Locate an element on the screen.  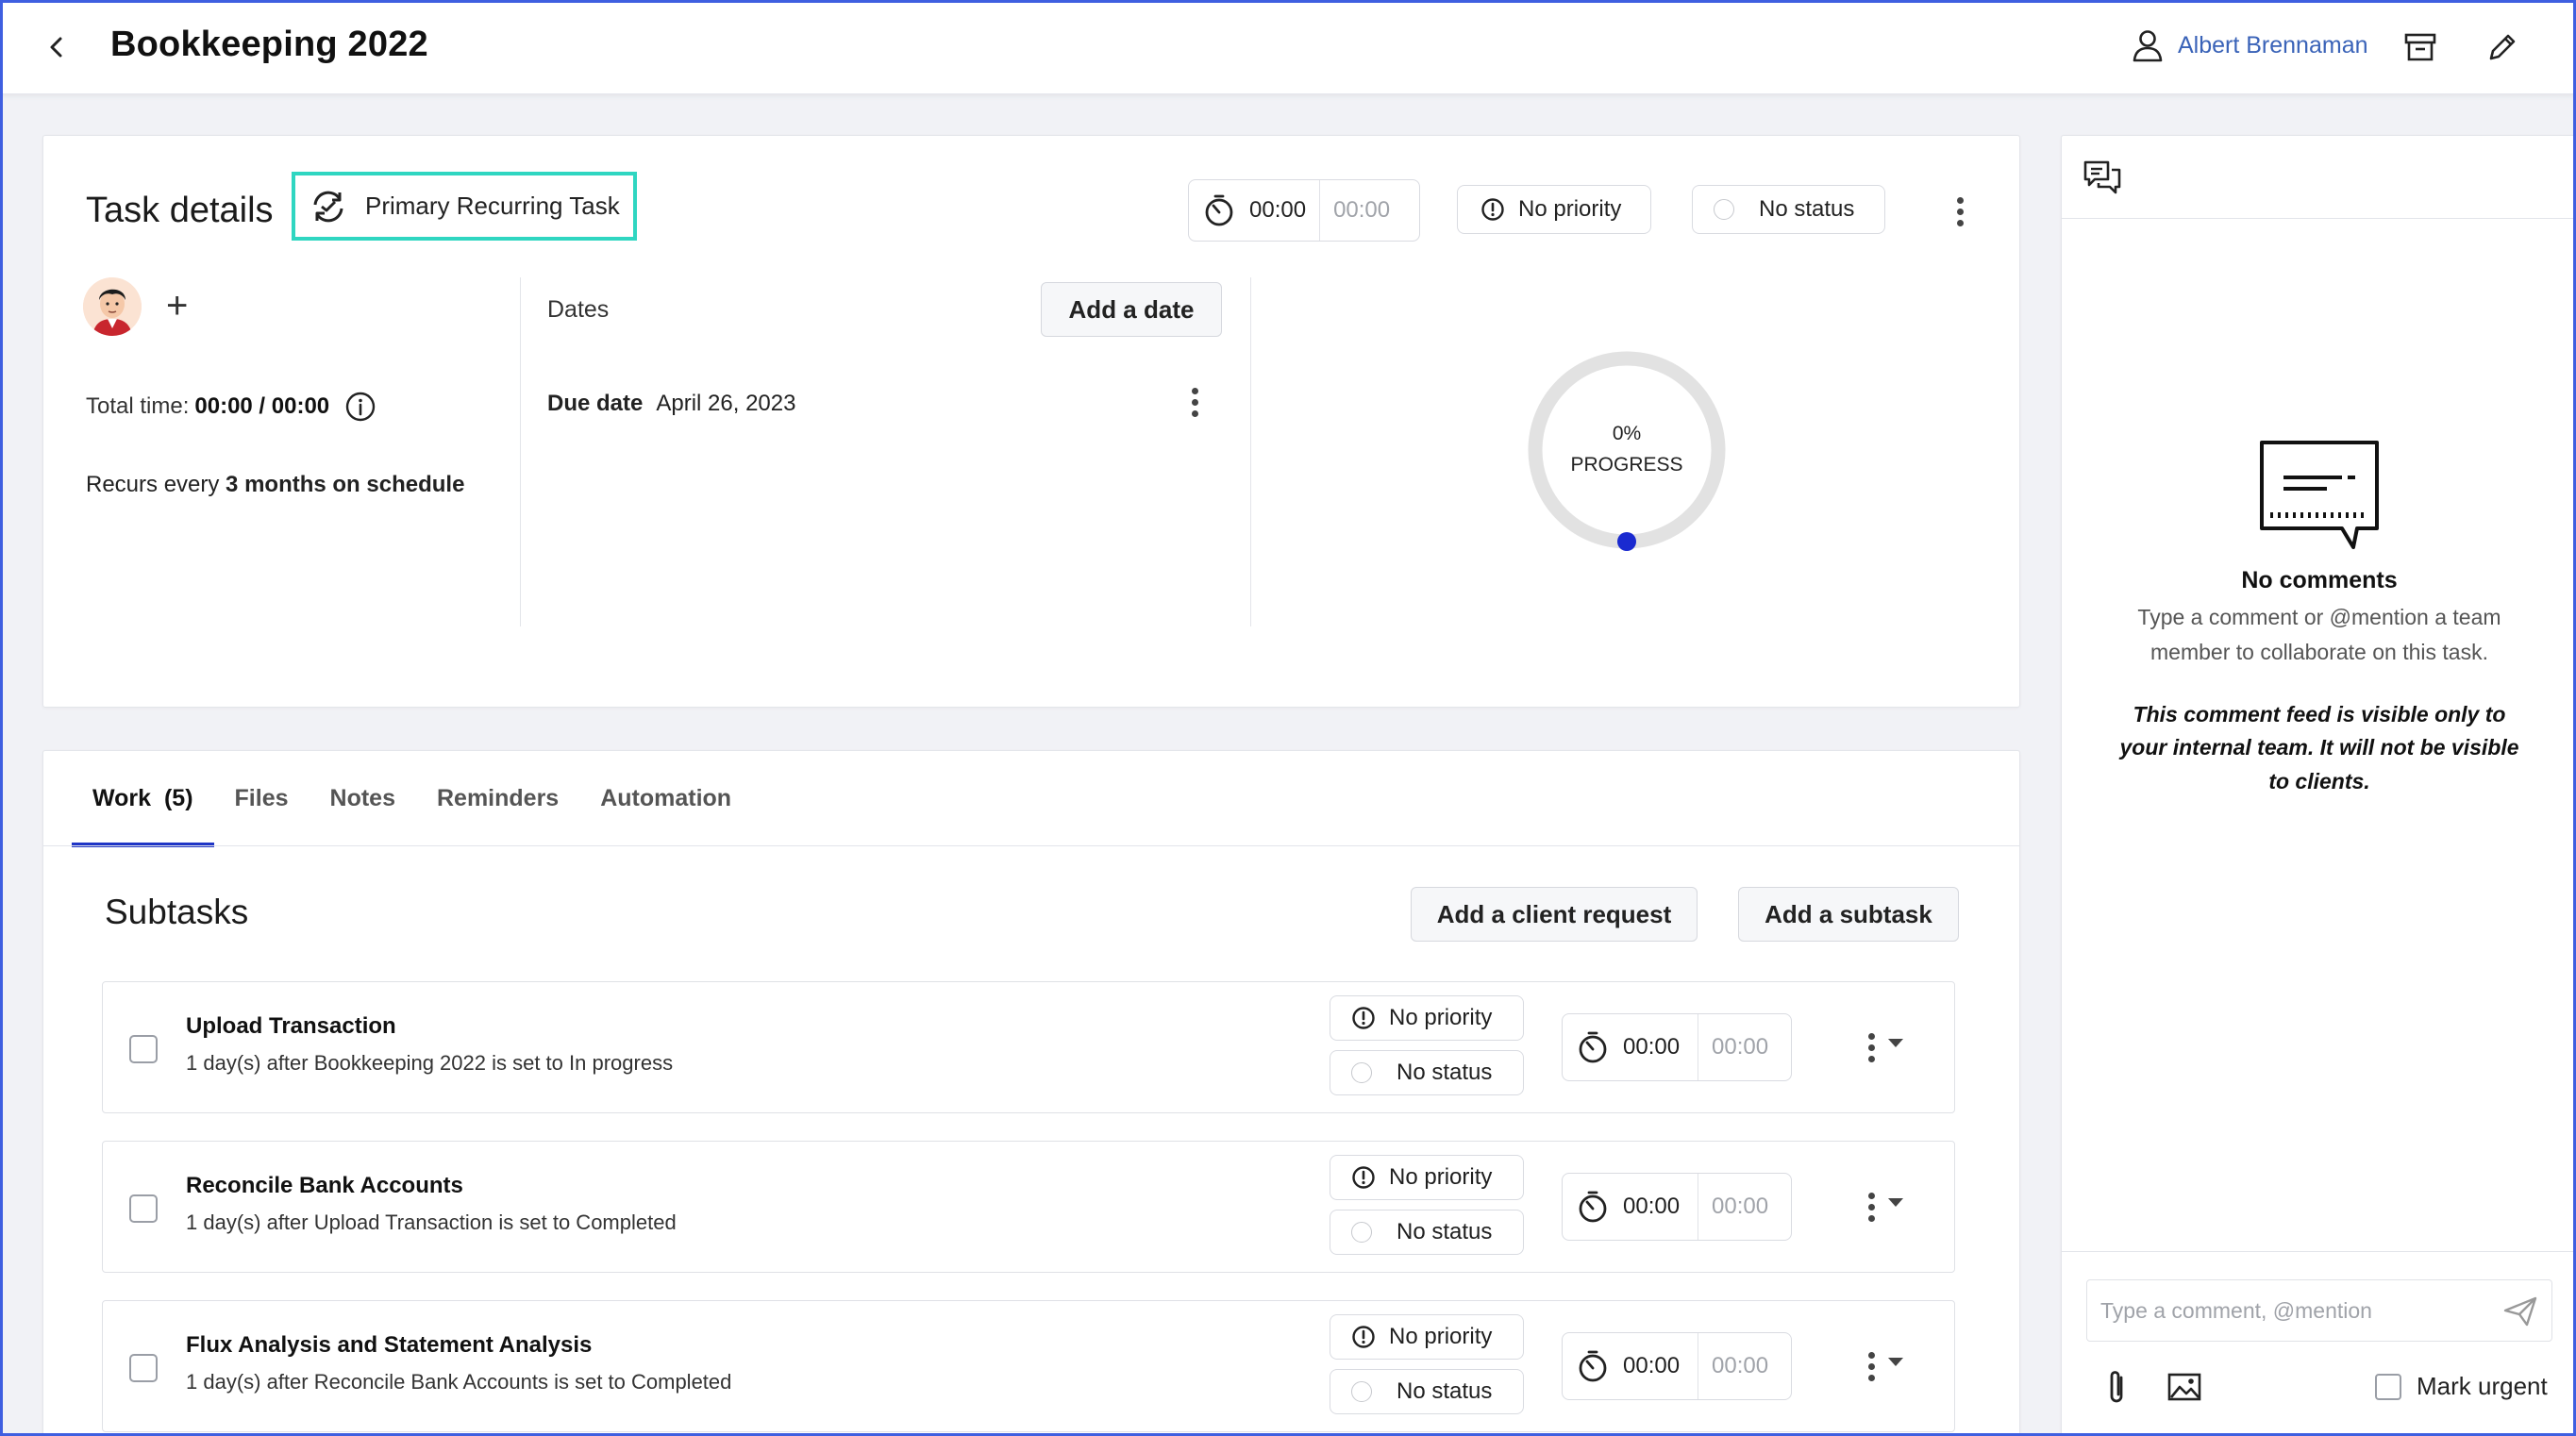
tab-notes: Notes is located at coordinates (362, 798).